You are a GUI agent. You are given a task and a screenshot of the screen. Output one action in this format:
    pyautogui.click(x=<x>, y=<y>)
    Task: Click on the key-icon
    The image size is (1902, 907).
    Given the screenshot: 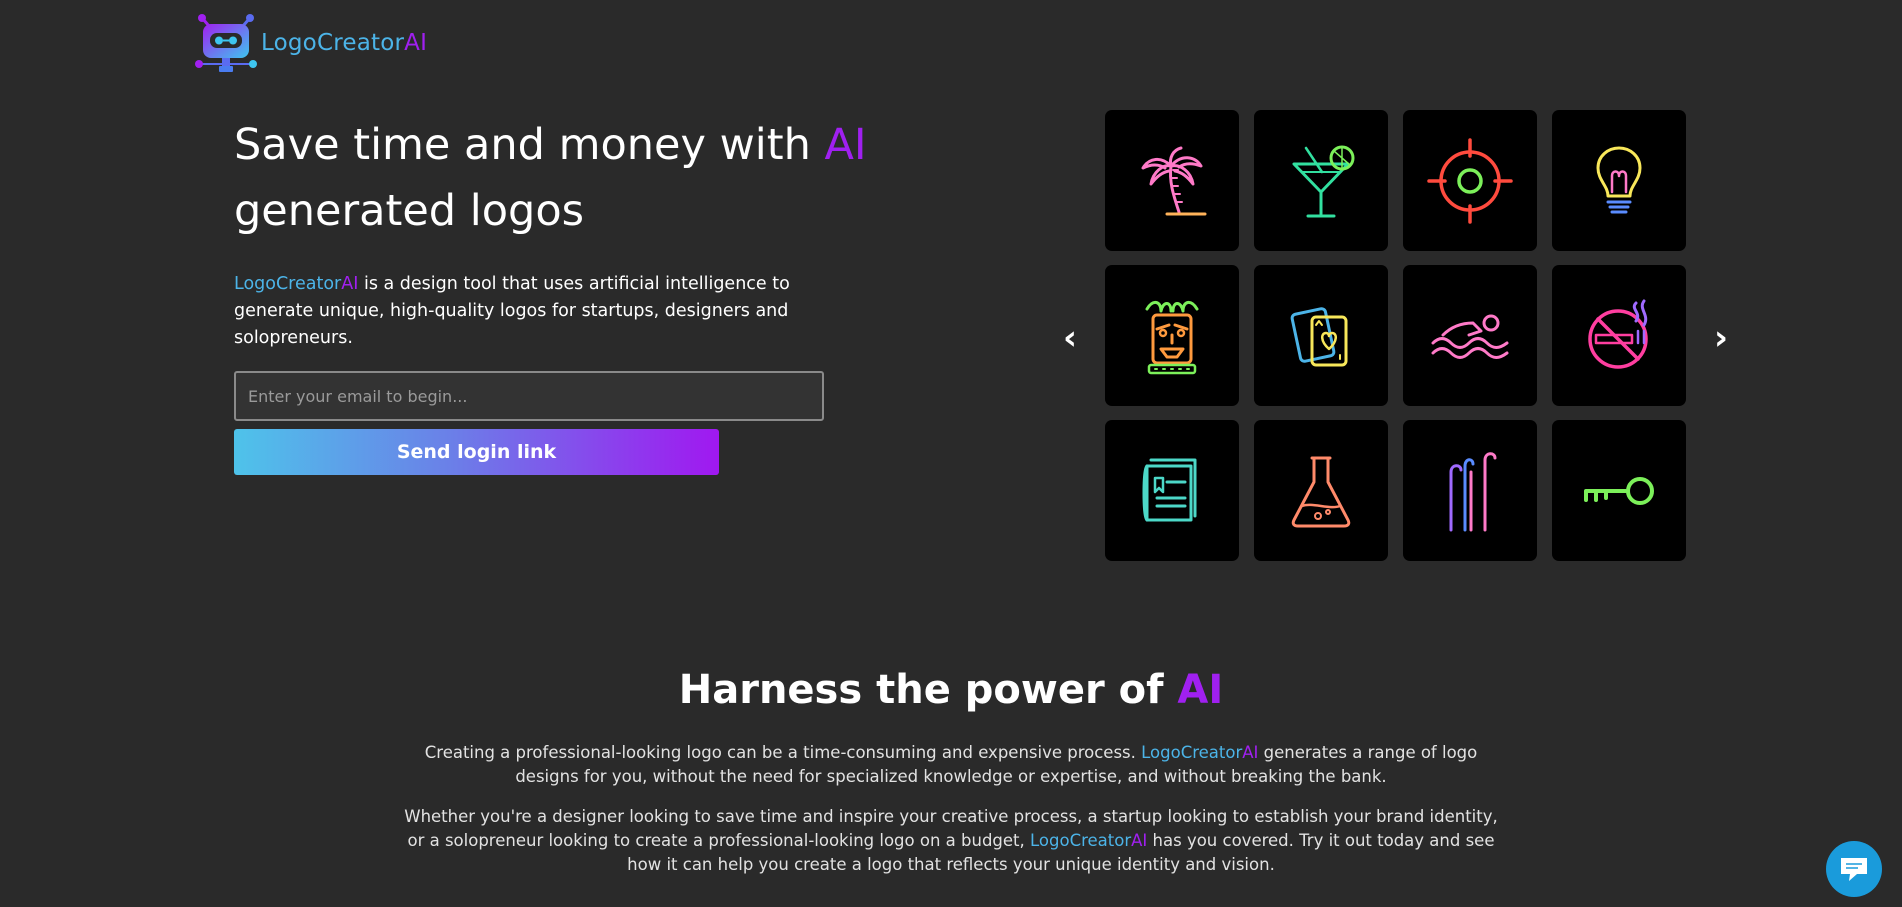 What is the action you would take?
    pyautogui.click(x=1619, y=490)
    